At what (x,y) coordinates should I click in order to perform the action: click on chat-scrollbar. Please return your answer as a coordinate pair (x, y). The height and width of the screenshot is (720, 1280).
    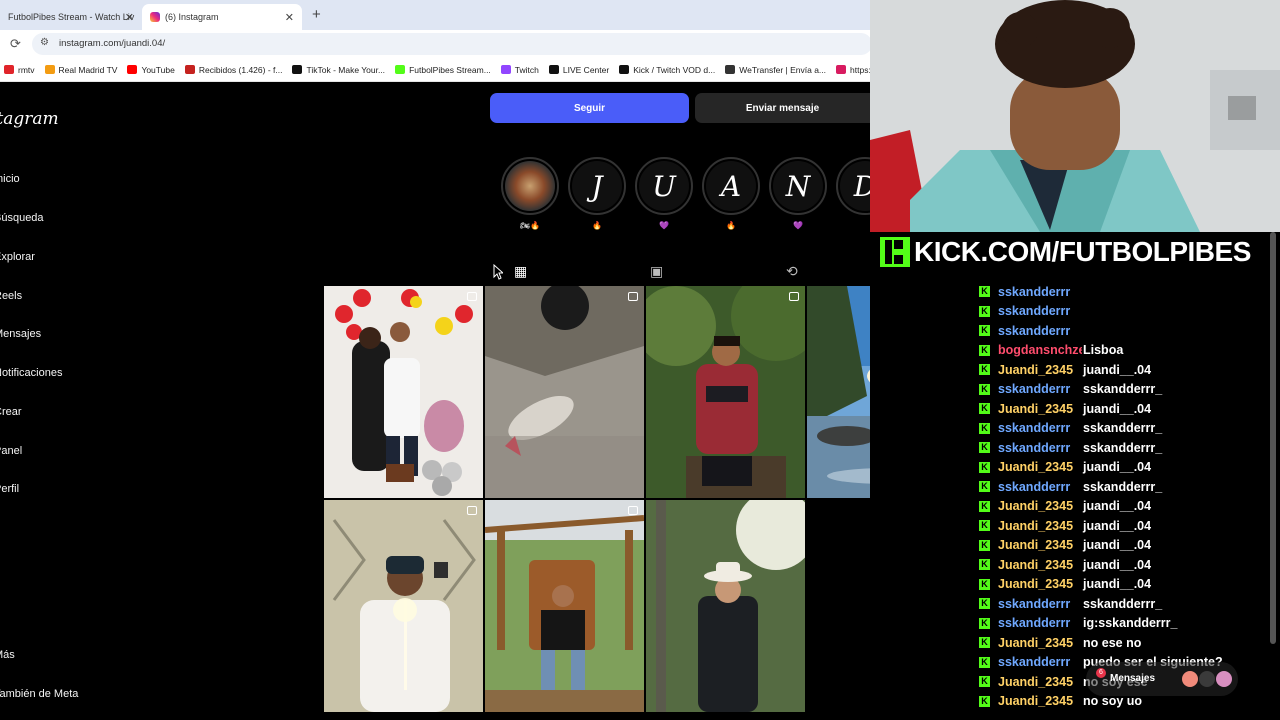
    Looking at the image, I should click on (1273, 438).